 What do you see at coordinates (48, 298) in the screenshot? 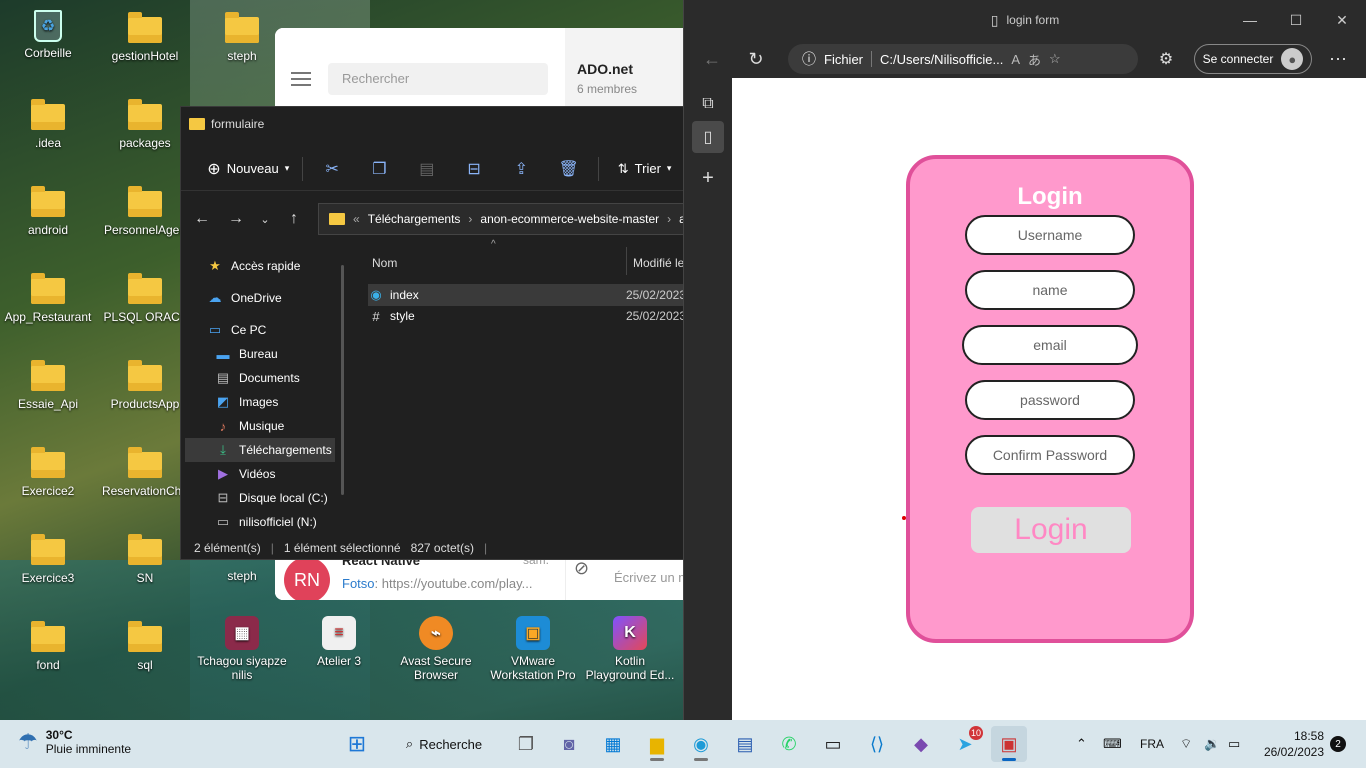
I see `desktop-icon-app-restaurant: App_Restaurant` at bounding box center [48, 298].